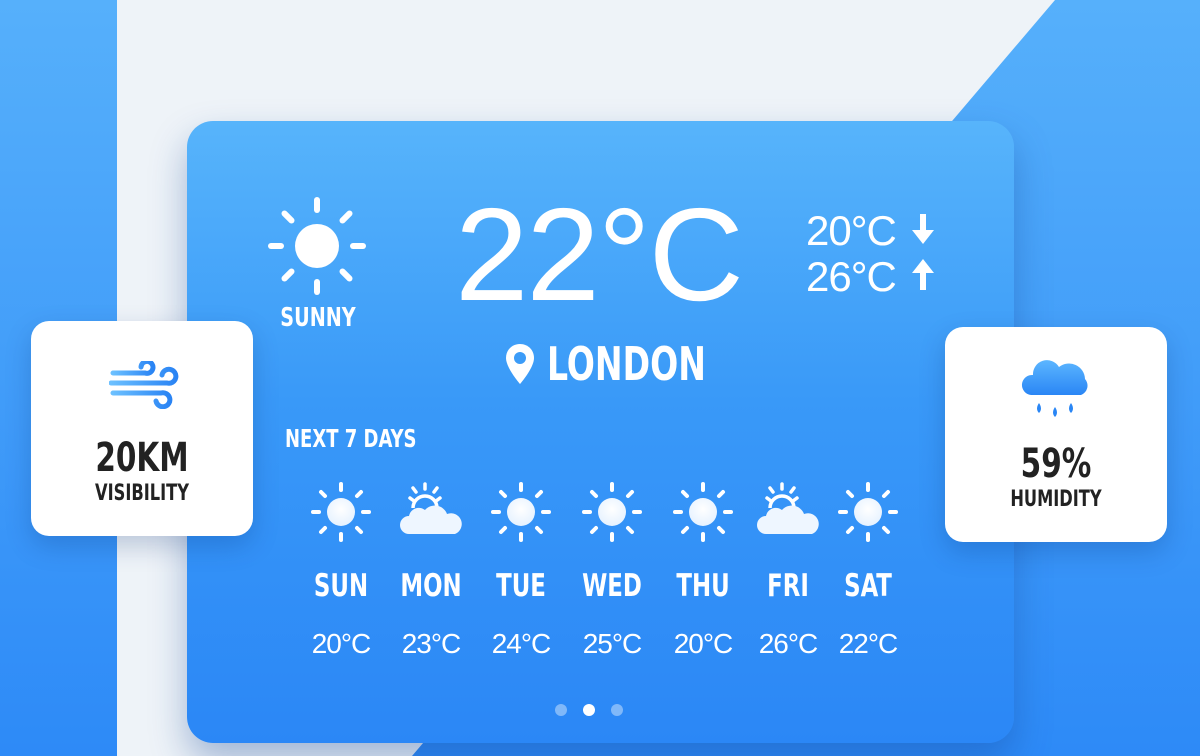 This screenshot has height=756, width=1200. I want to click on humidity-value: 59%, so click(1056, 464).